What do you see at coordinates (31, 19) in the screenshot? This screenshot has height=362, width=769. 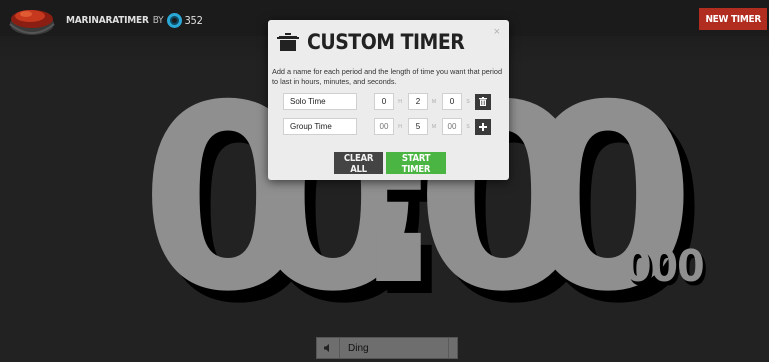 I see `pasta-pot-logo-icon` at bounding box center [31, 19].